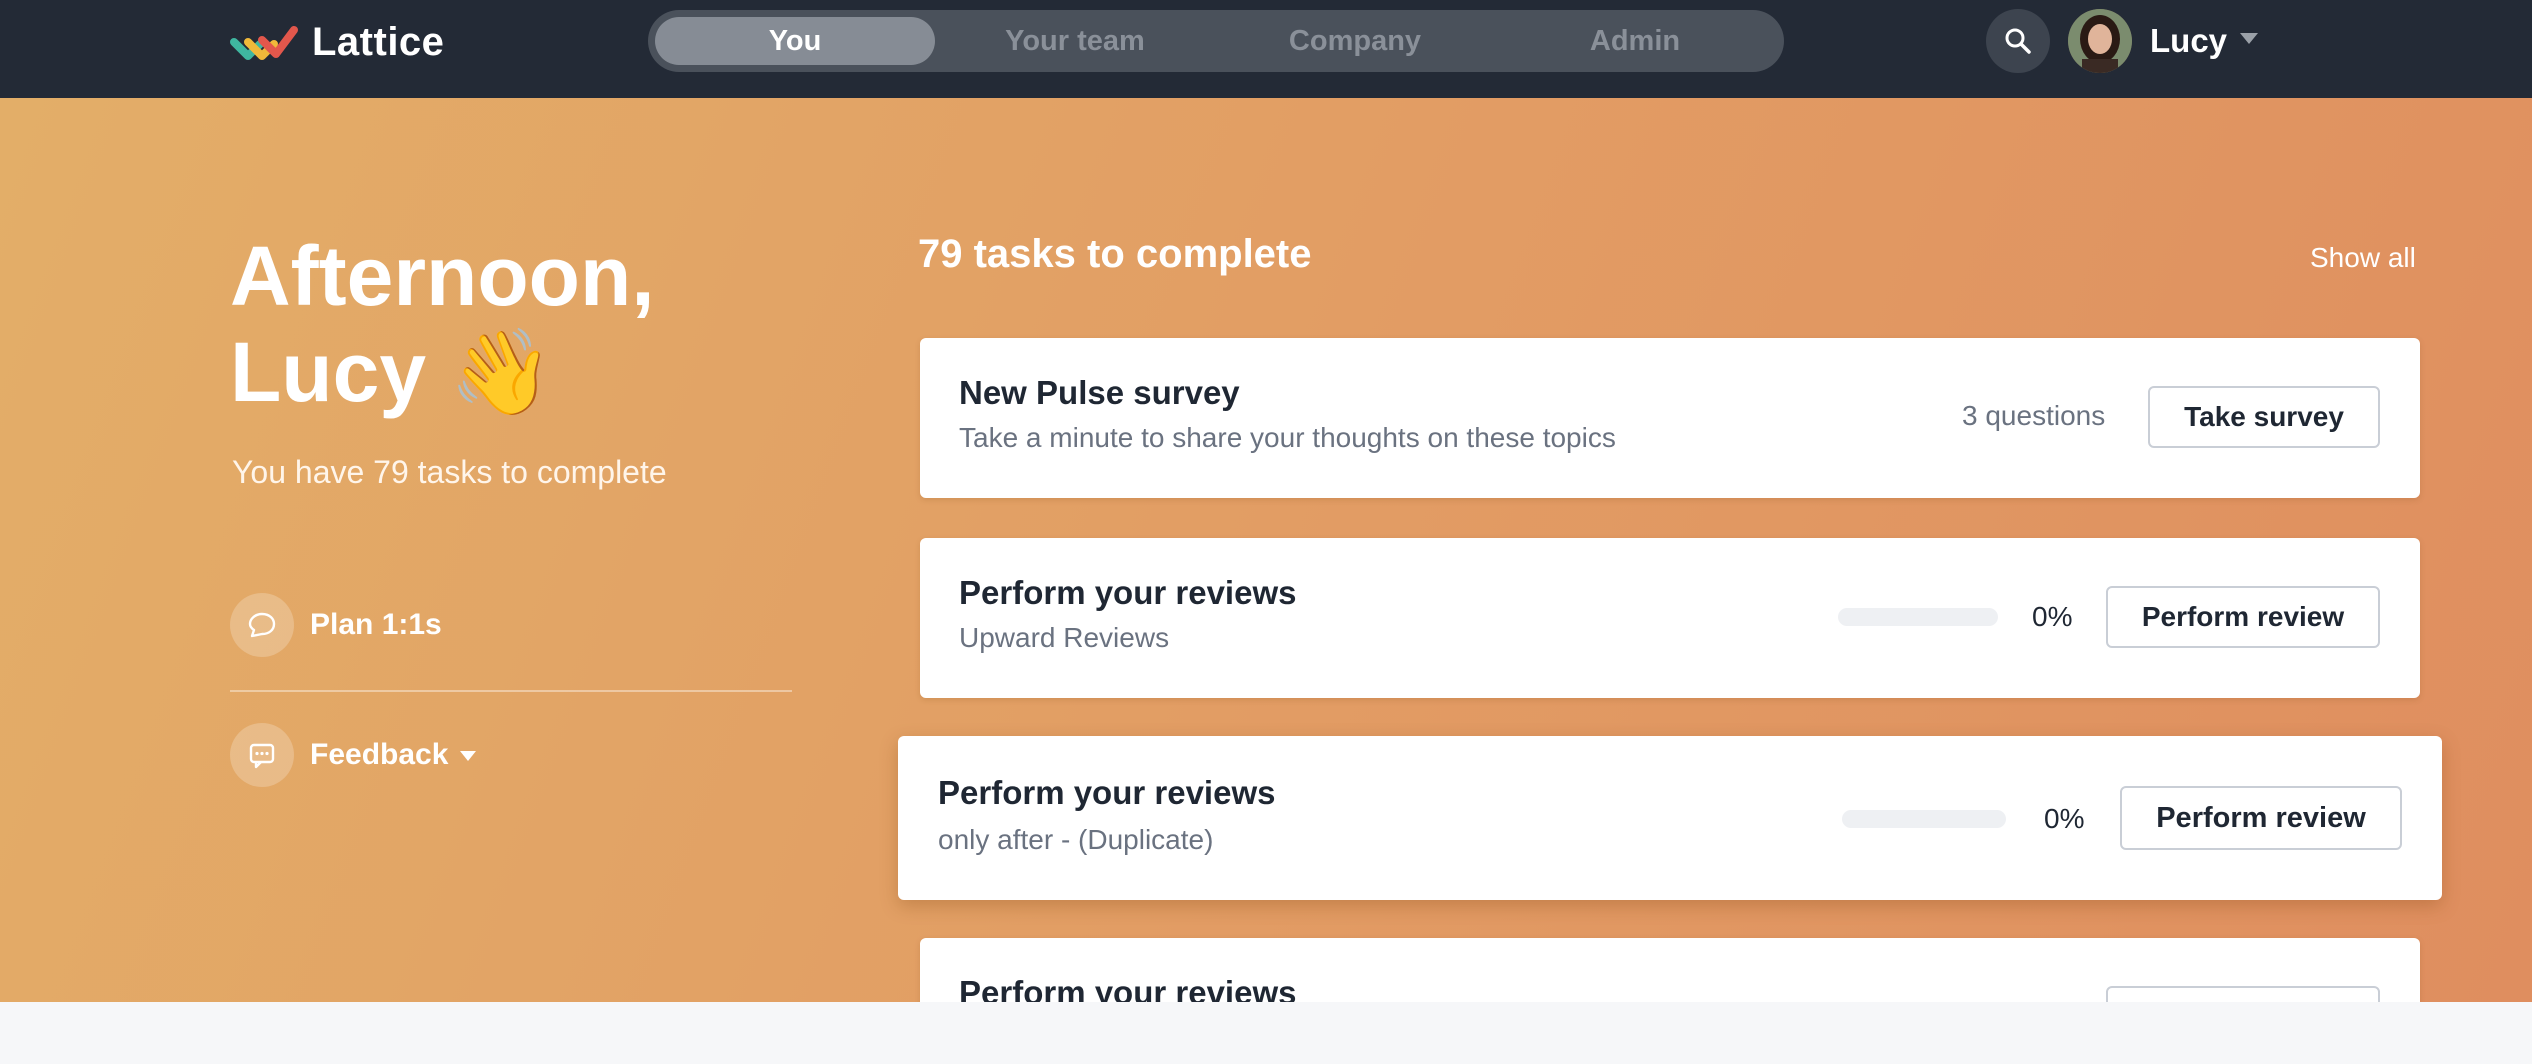 The image size is (2532, 1064). What do you see at coordinates (1075, 41) in the screenshot?
I see `tab-your-team: Your team` at bounding box center [1075, 41].